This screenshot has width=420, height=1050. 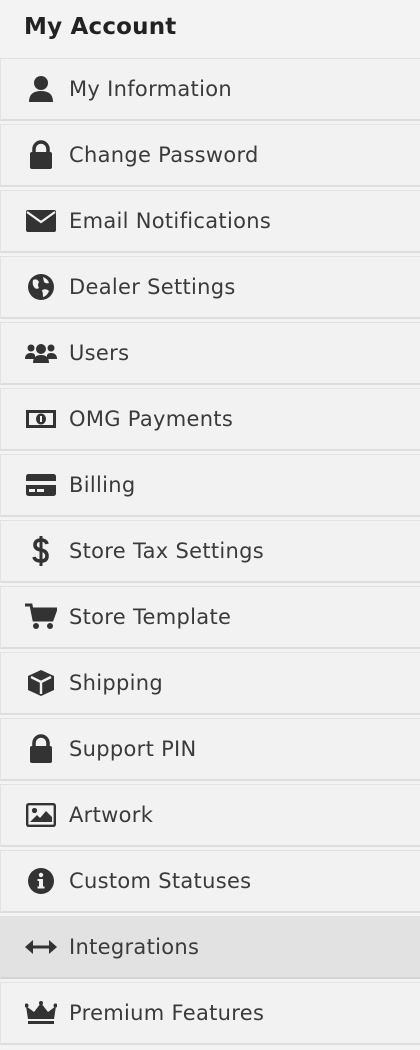 I want to click on menu-item-label: Billing, so click(x=102, y=485).